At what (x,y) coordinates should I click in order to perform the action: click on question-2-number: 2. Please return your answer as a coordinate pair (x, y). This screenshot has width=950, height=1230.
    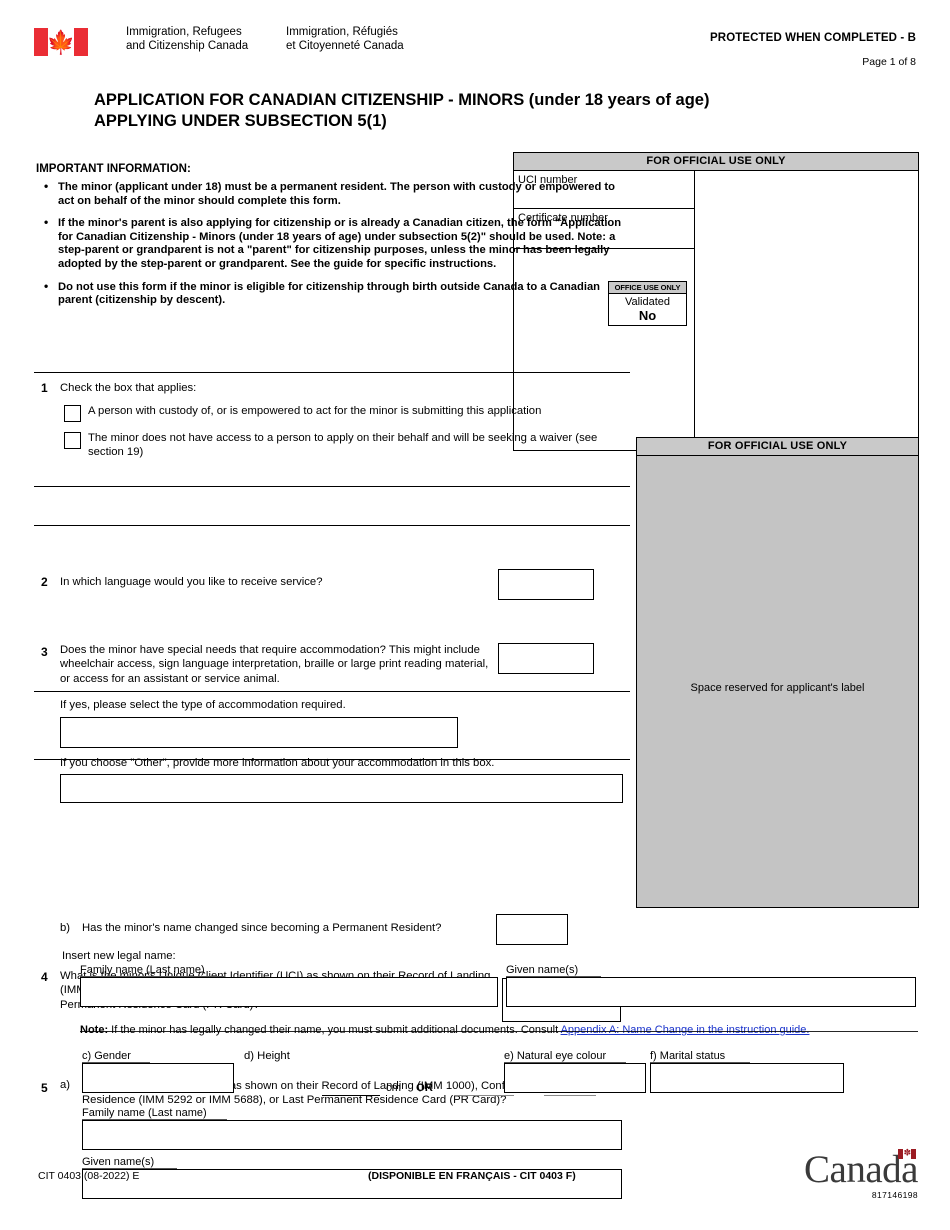
    Looking at the image, I should click on (44, 582).